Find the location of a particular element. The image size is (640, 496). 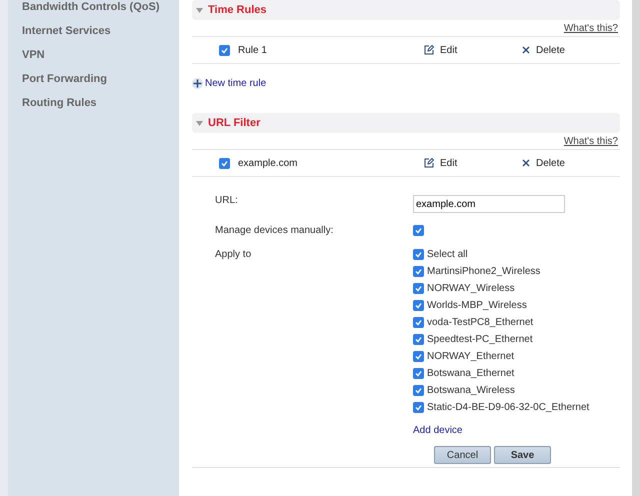

device-name: voda-TestPC8_Ethernet is located at coordinates (480, 322).